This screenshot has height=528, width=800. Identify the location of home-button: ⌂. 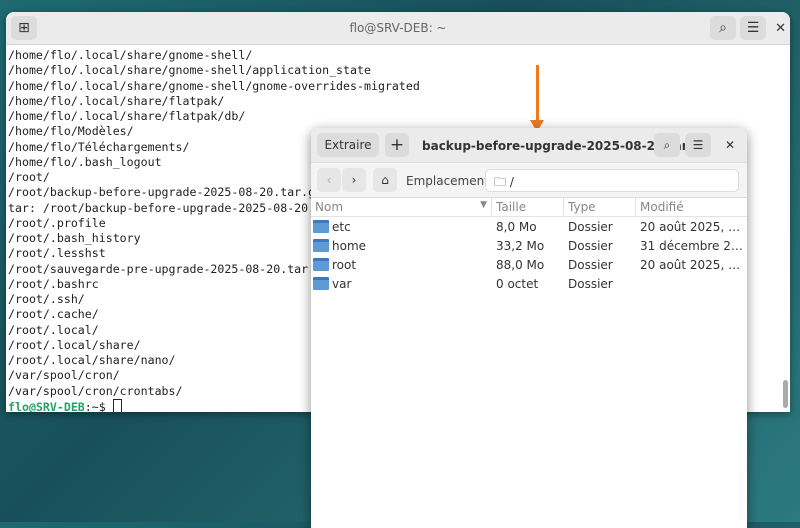
(385, 180).